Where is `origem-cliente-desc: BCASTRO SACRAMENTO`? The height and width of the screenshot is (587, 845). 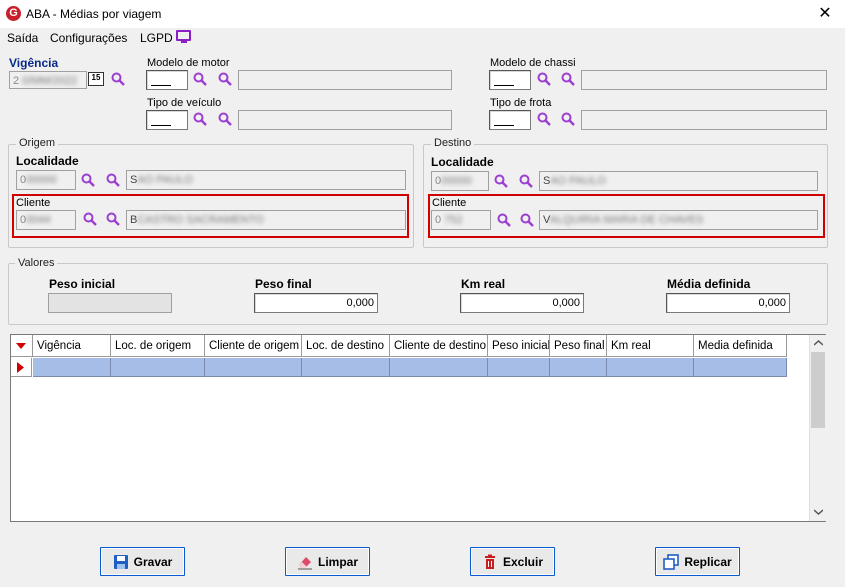 origem-cliente-desc: BCASTRO SACRAMENTO is located at coordinates (266, 220).